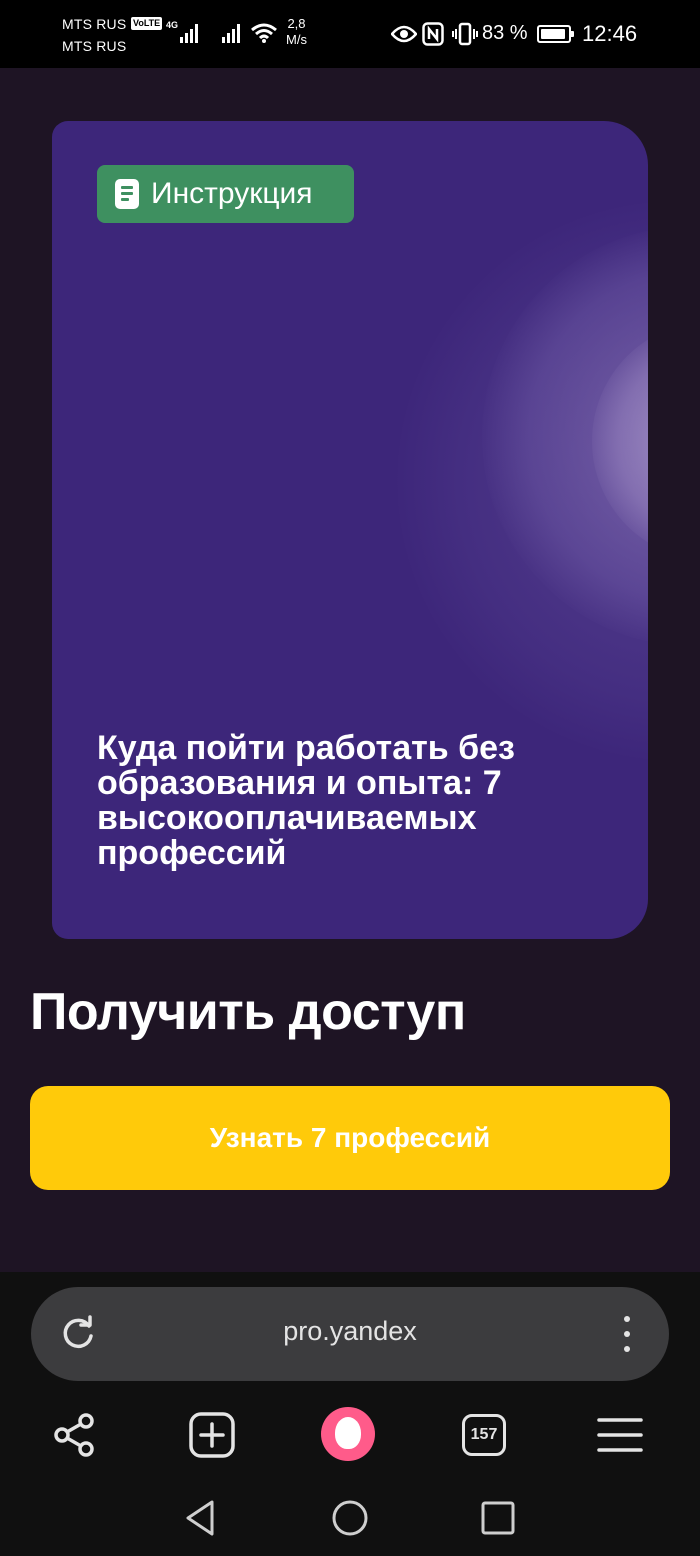 This screenshot has width=700, height=1556. I want to click on recents-icon, so click(498, 1518).